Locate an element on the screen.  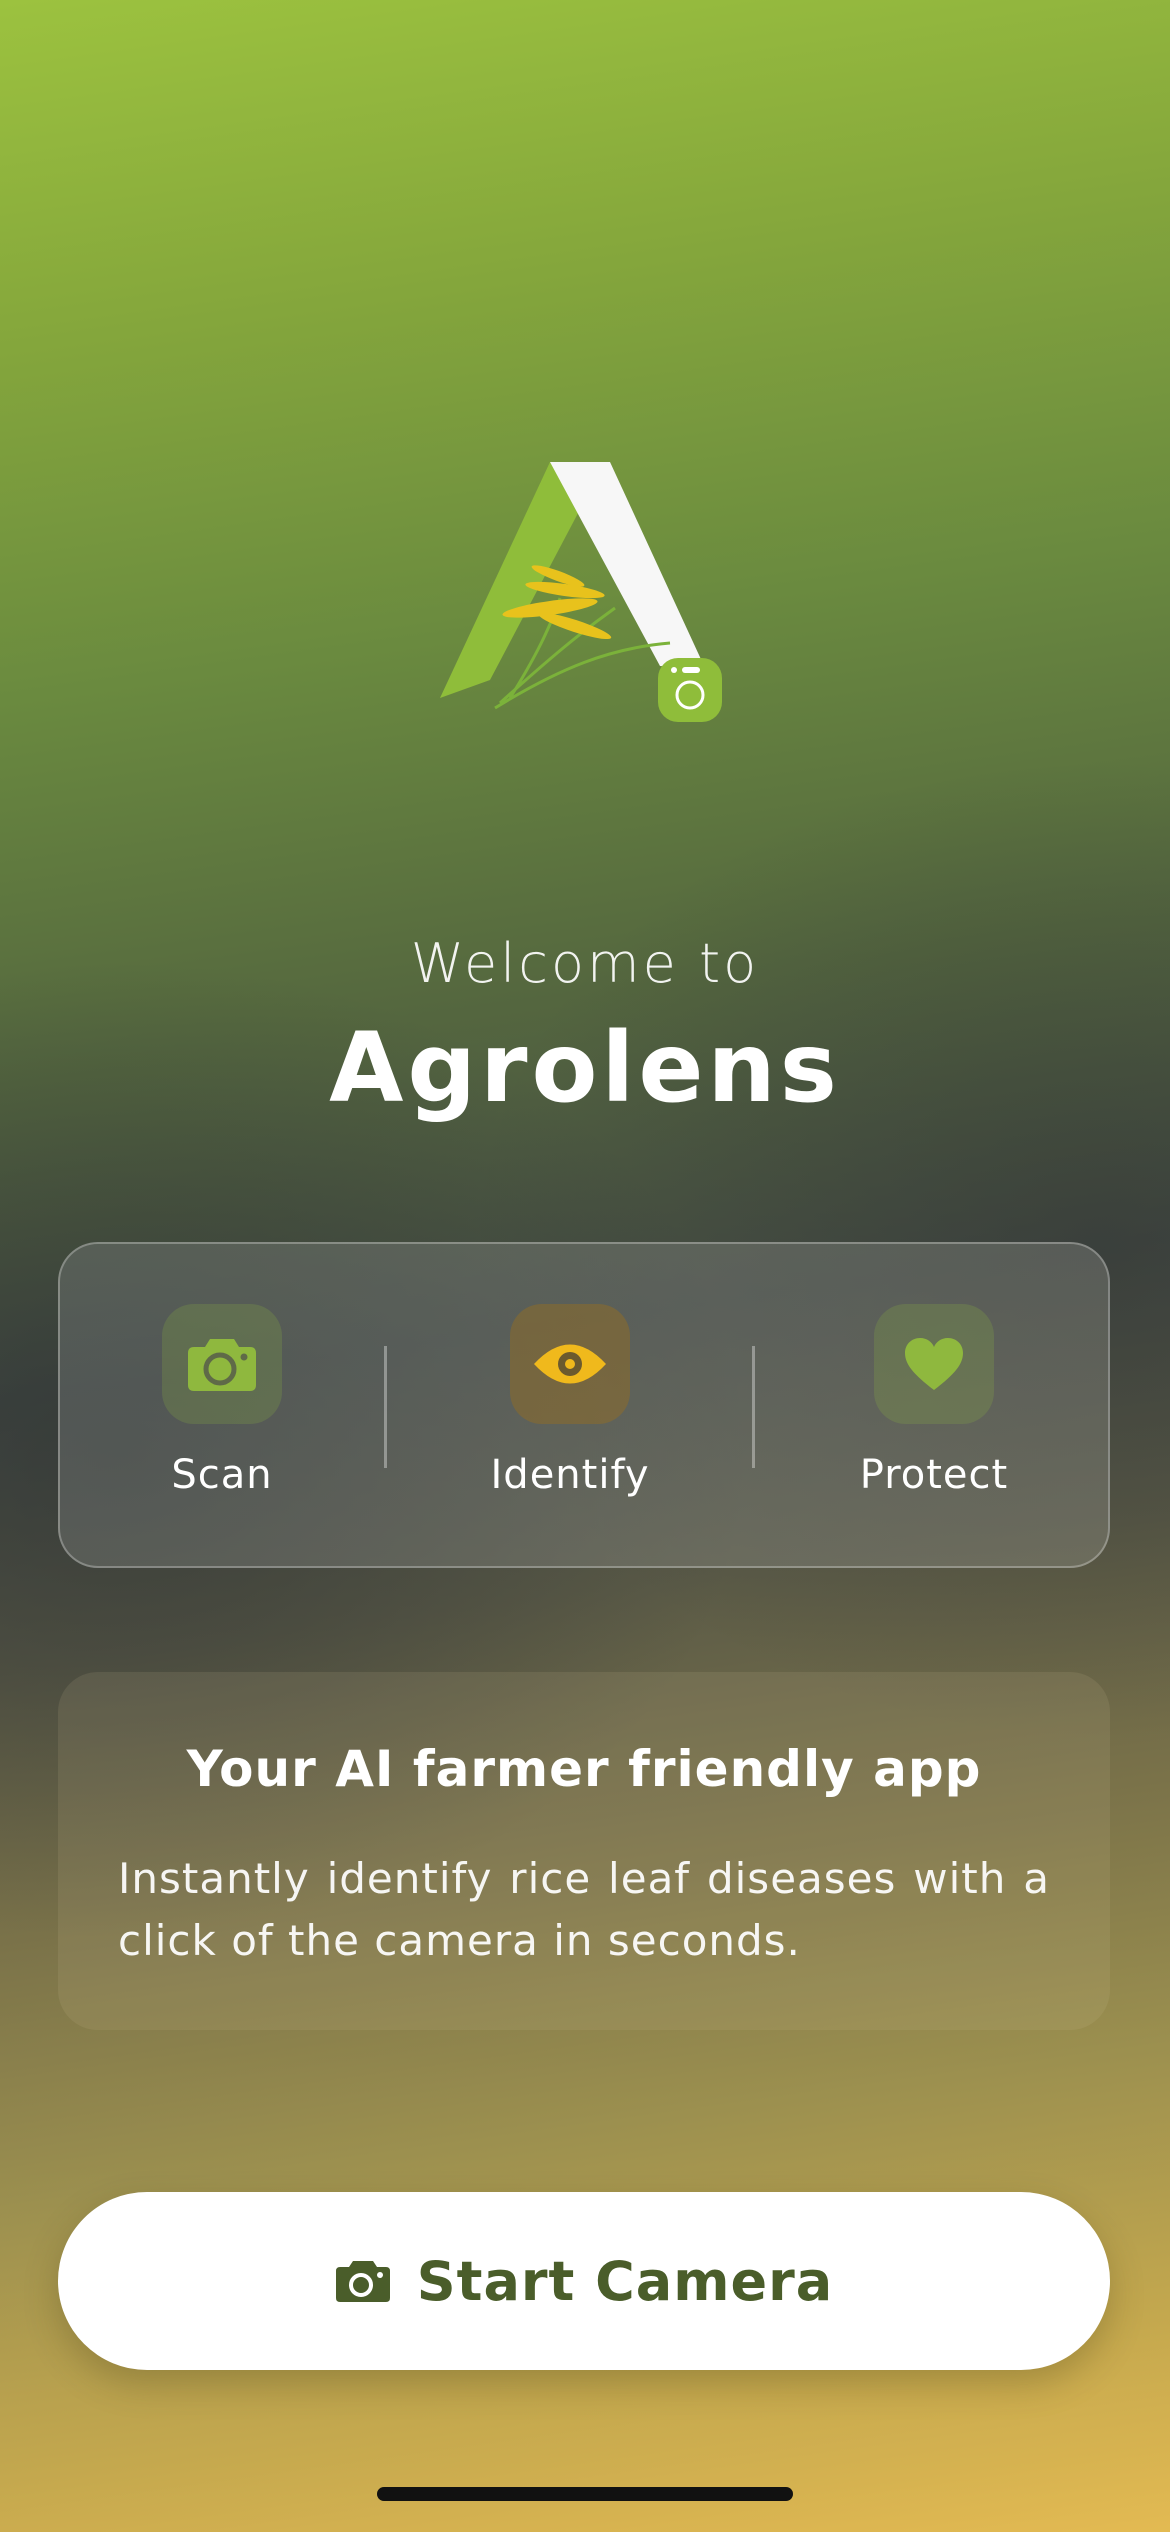
scan-icon-box is located at coordinates (222, 1364).